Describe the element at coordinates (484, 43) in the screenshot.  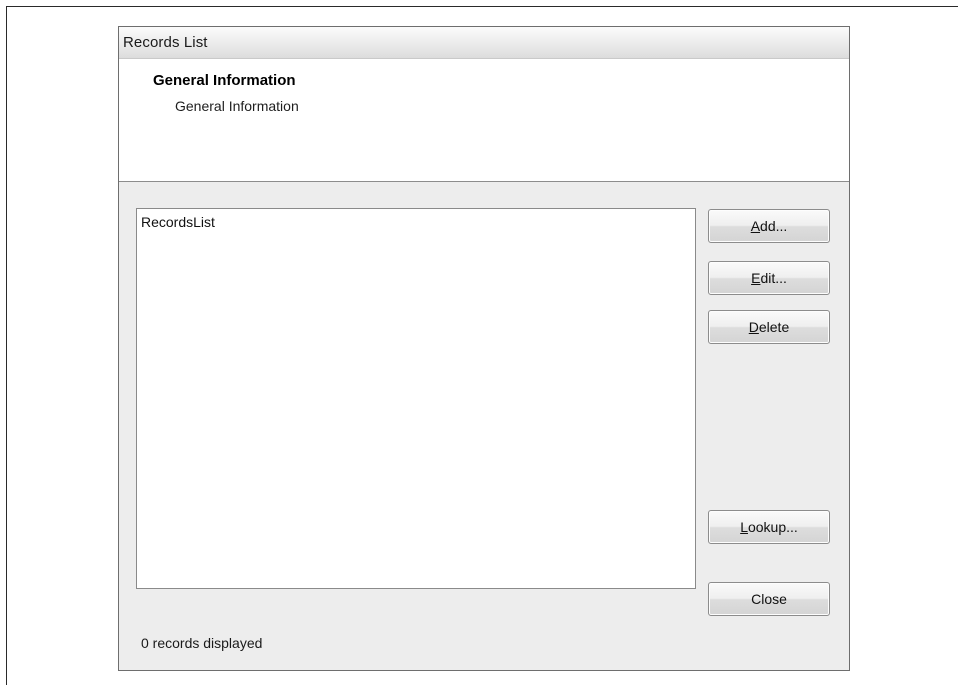
I see `title-bar: Records List` at that location.